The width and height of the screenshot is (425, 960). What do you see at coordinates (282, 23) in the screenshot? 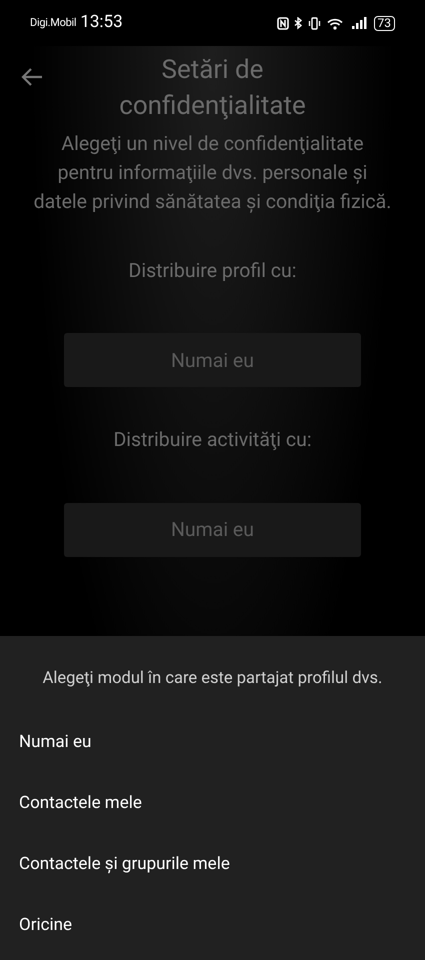
I see `nfc-icon` at bounding box center [282, 23].